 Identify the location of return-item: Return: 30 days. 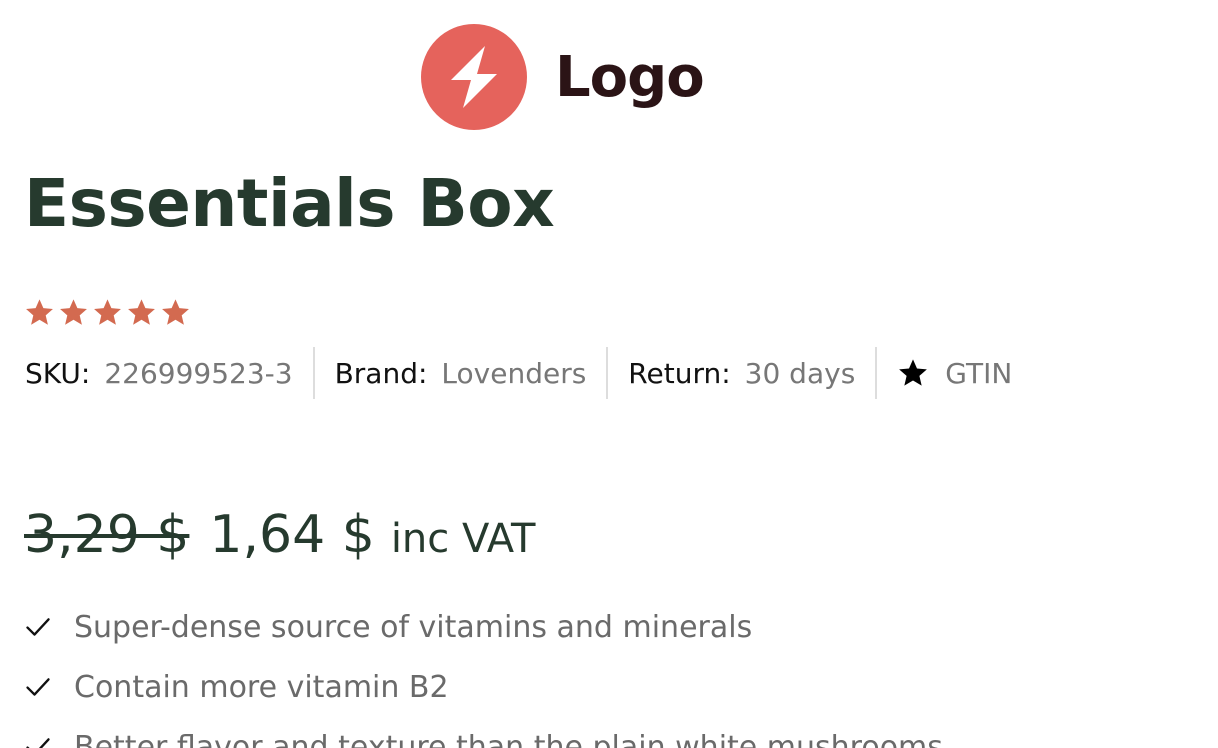
(741, 373).